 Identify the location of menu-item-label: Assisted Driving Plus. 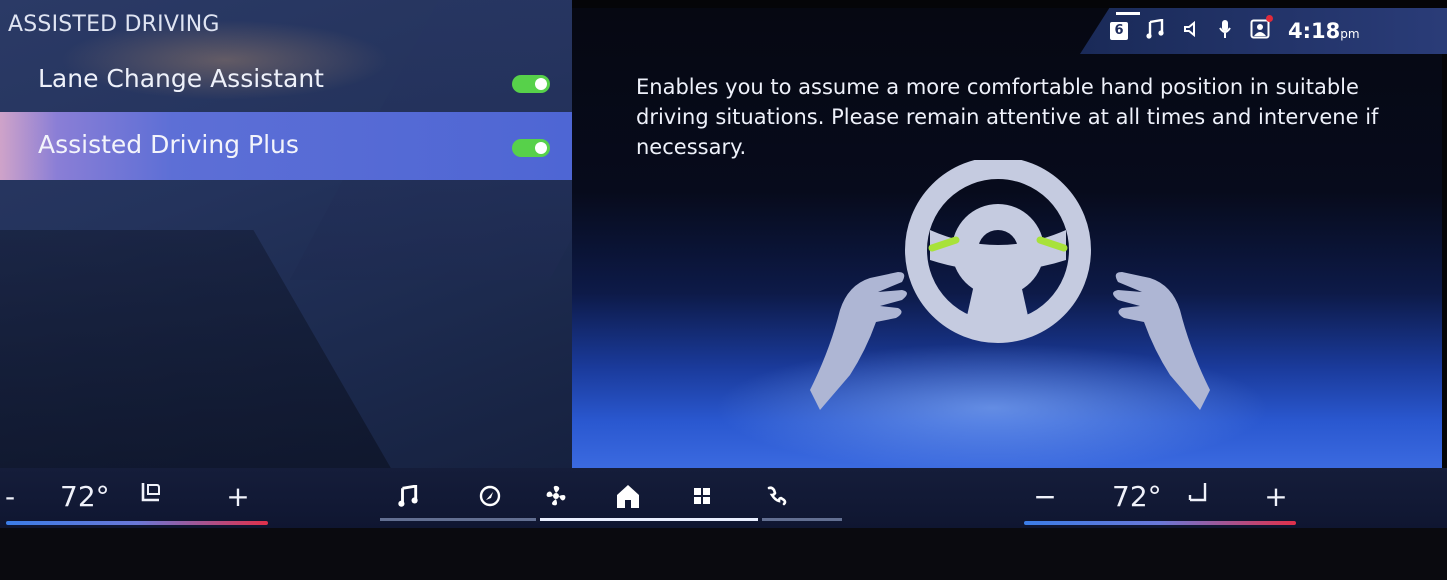
(168, 144).